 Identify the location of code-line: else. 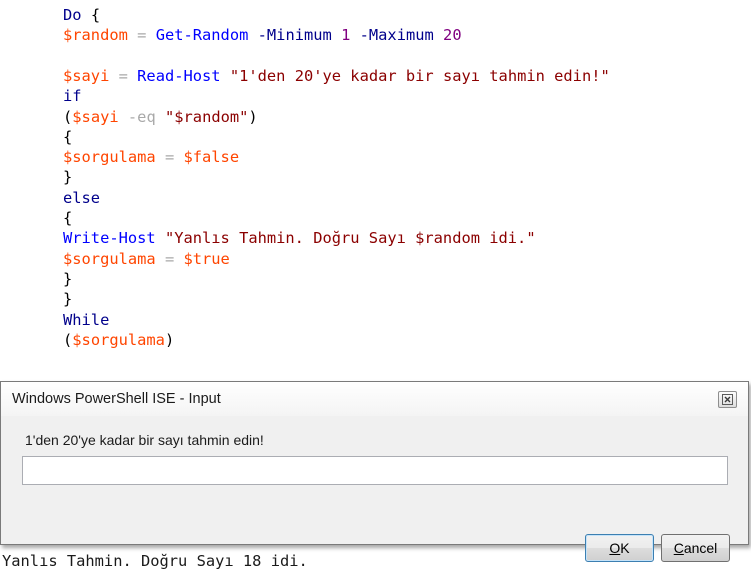
(81, 198).